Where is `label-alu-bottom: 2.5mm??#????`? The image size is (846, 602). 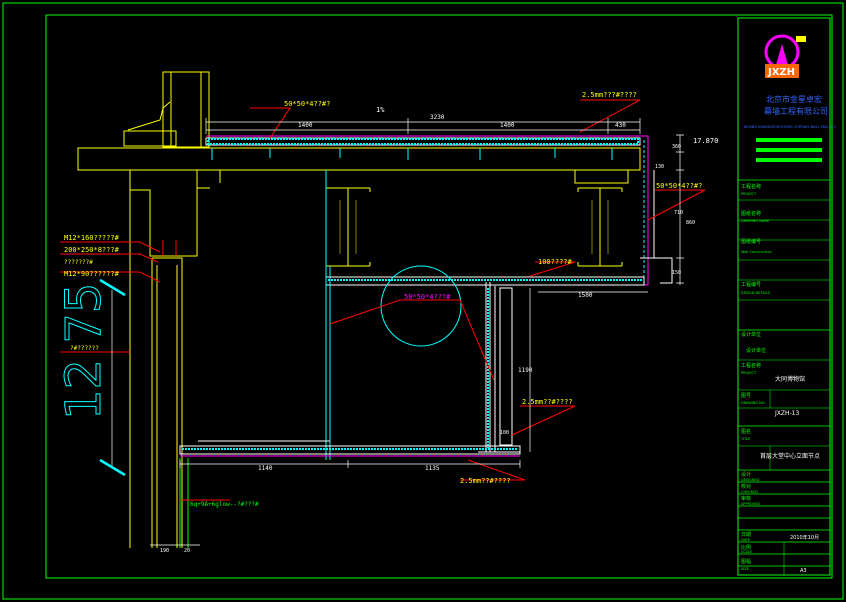
label-alu-bottom: 2.5mm??#???? is located at coordinates (485, 481).